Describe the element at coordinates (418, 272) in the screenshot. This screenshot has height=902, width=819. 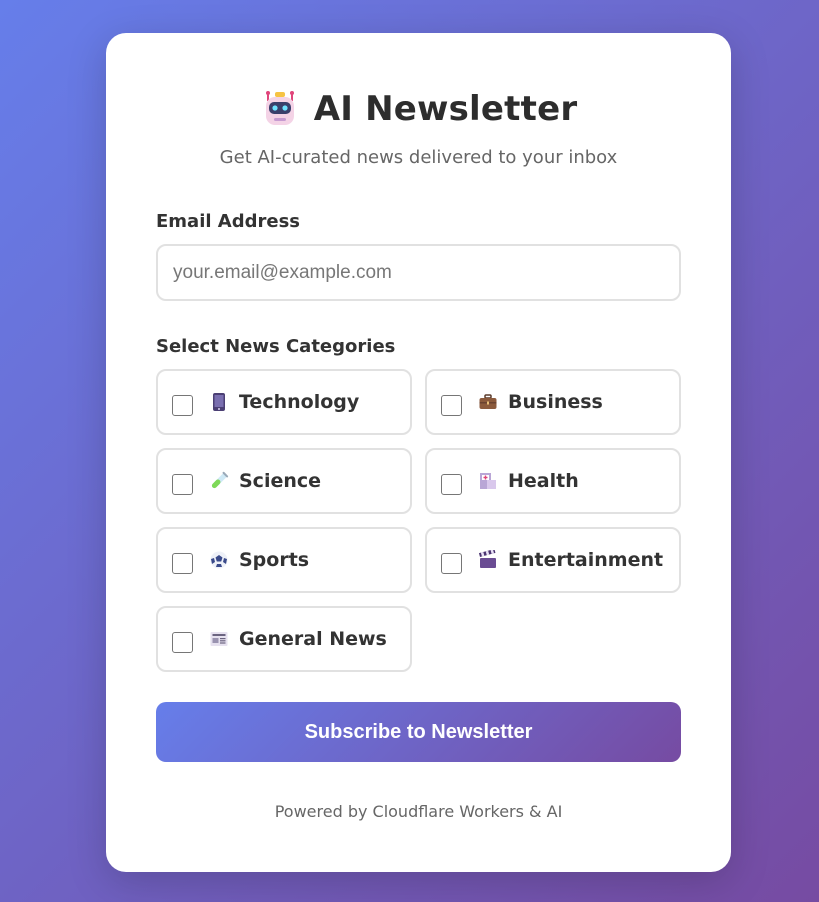
I see `email-input` at that location.